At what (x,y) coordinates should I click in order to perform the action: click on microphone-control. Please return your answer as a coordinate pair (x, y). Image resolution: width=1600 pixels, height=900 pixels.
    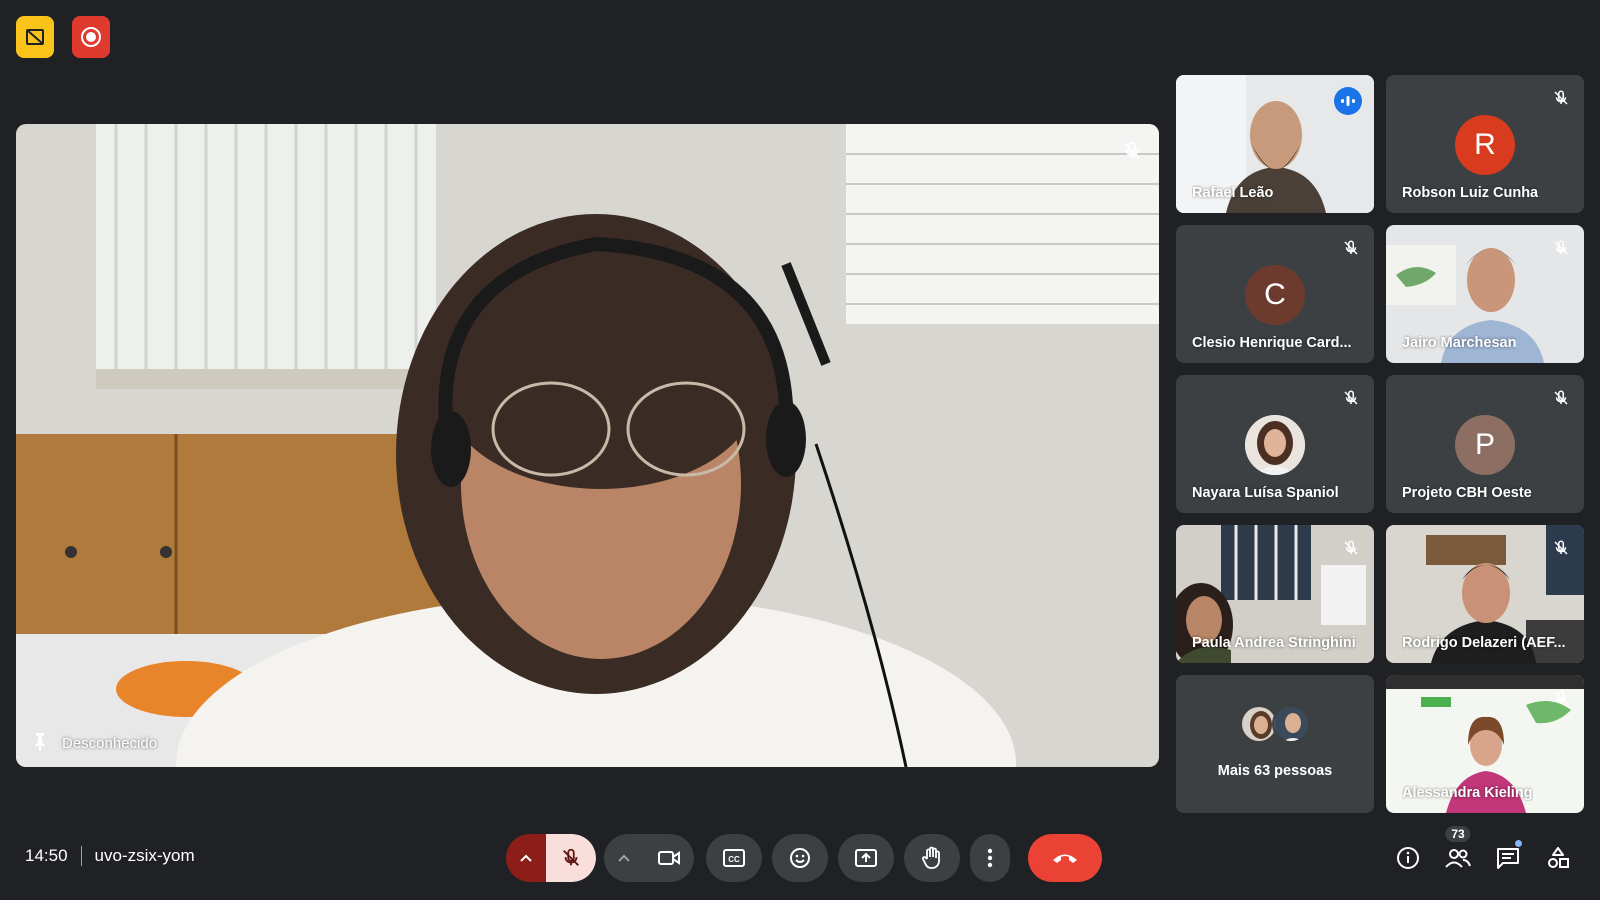
    Looking at the image, I should click on (551, 858).